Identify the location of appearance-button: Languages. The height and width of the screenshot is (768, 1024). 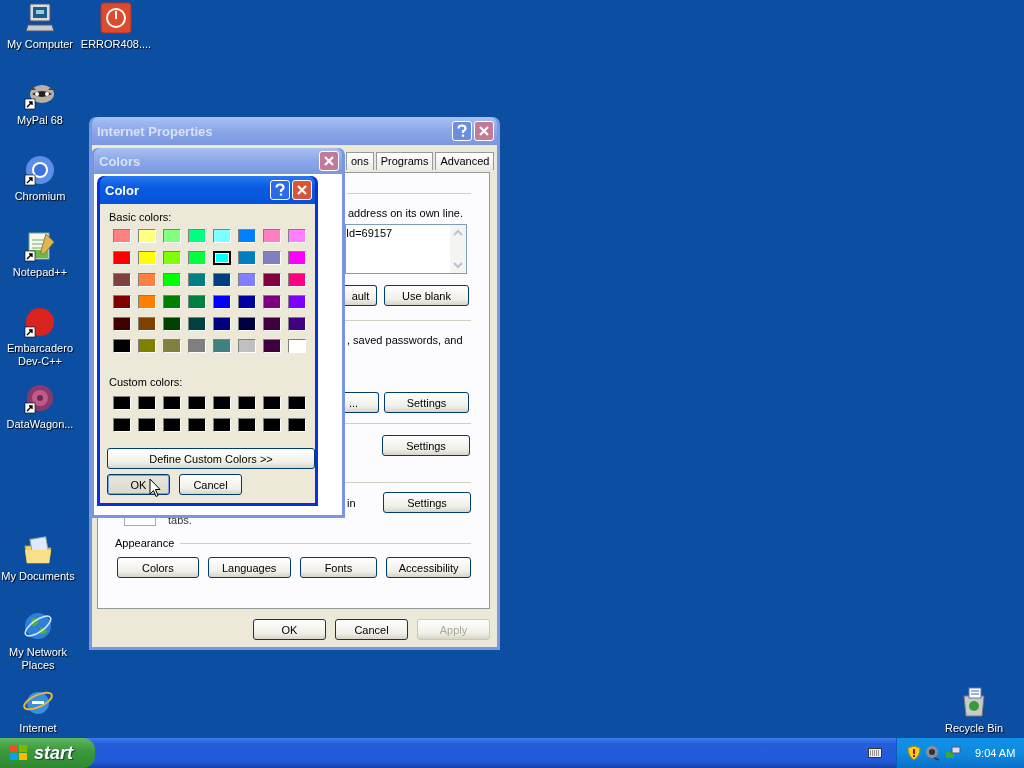
(249, 567).